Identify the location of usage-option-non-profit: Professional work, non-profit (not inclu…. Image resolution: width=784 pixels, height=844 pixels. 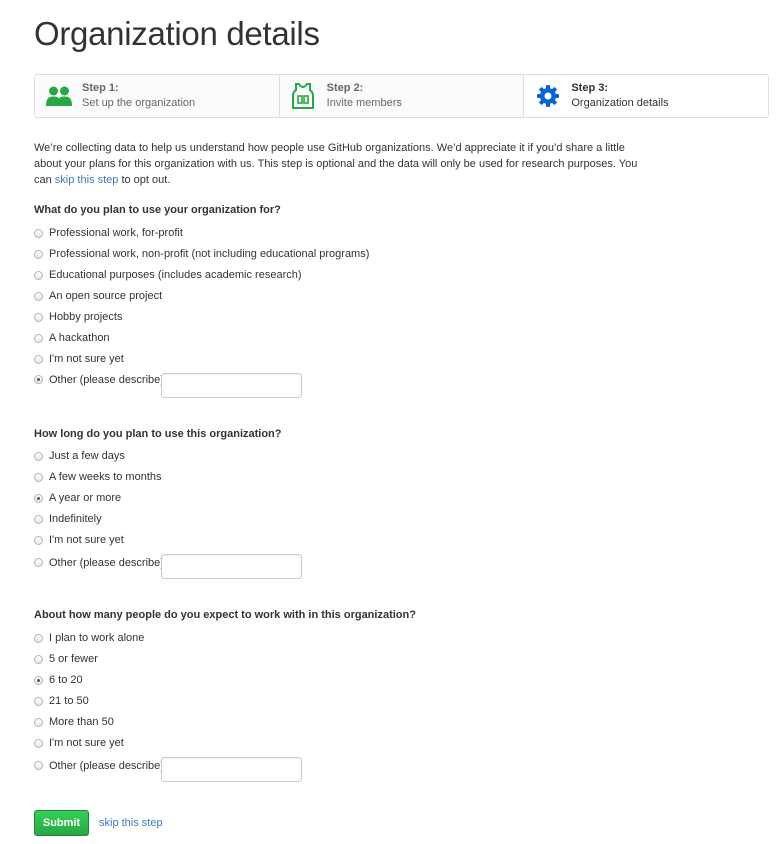
(201, 254).